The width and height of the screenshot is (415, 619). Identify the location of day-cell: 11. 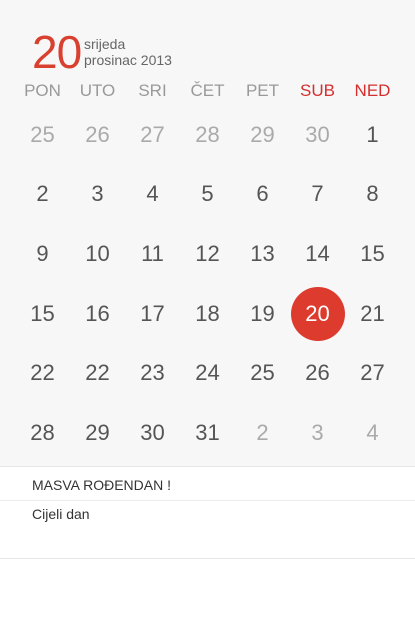
(152, 254).